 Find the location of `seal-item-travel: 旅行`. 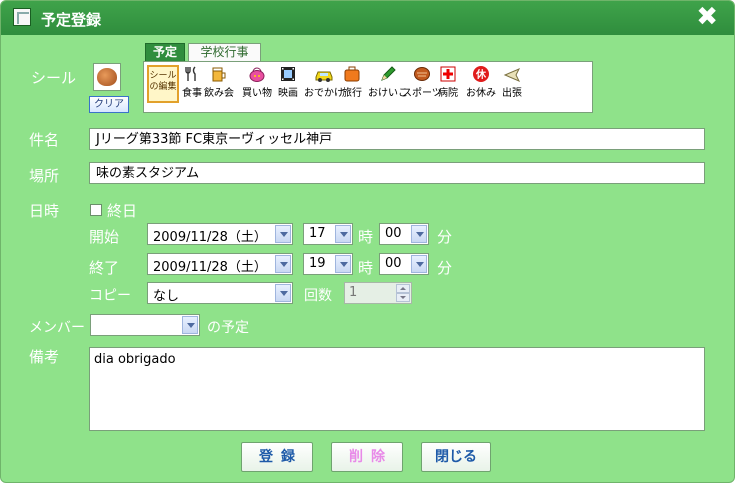

seal-item-travel: 旅行 is located at coordinates (352, 82).